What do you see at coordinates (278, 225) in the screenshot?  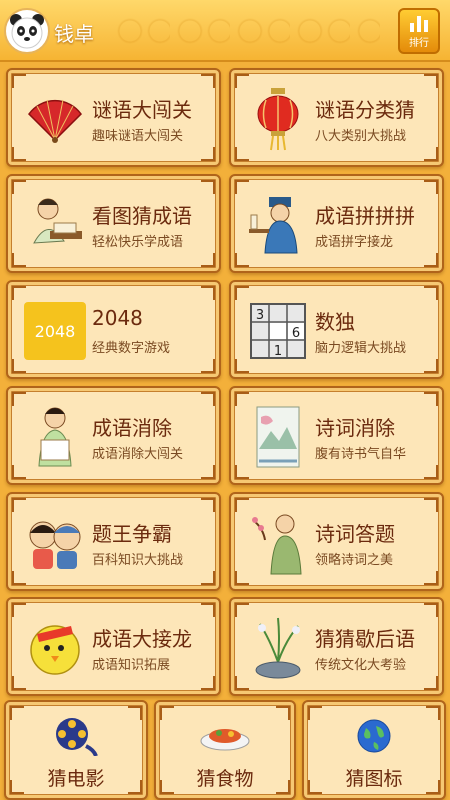 I see `scholar-writing-icon` at bounding box center [278, 225].